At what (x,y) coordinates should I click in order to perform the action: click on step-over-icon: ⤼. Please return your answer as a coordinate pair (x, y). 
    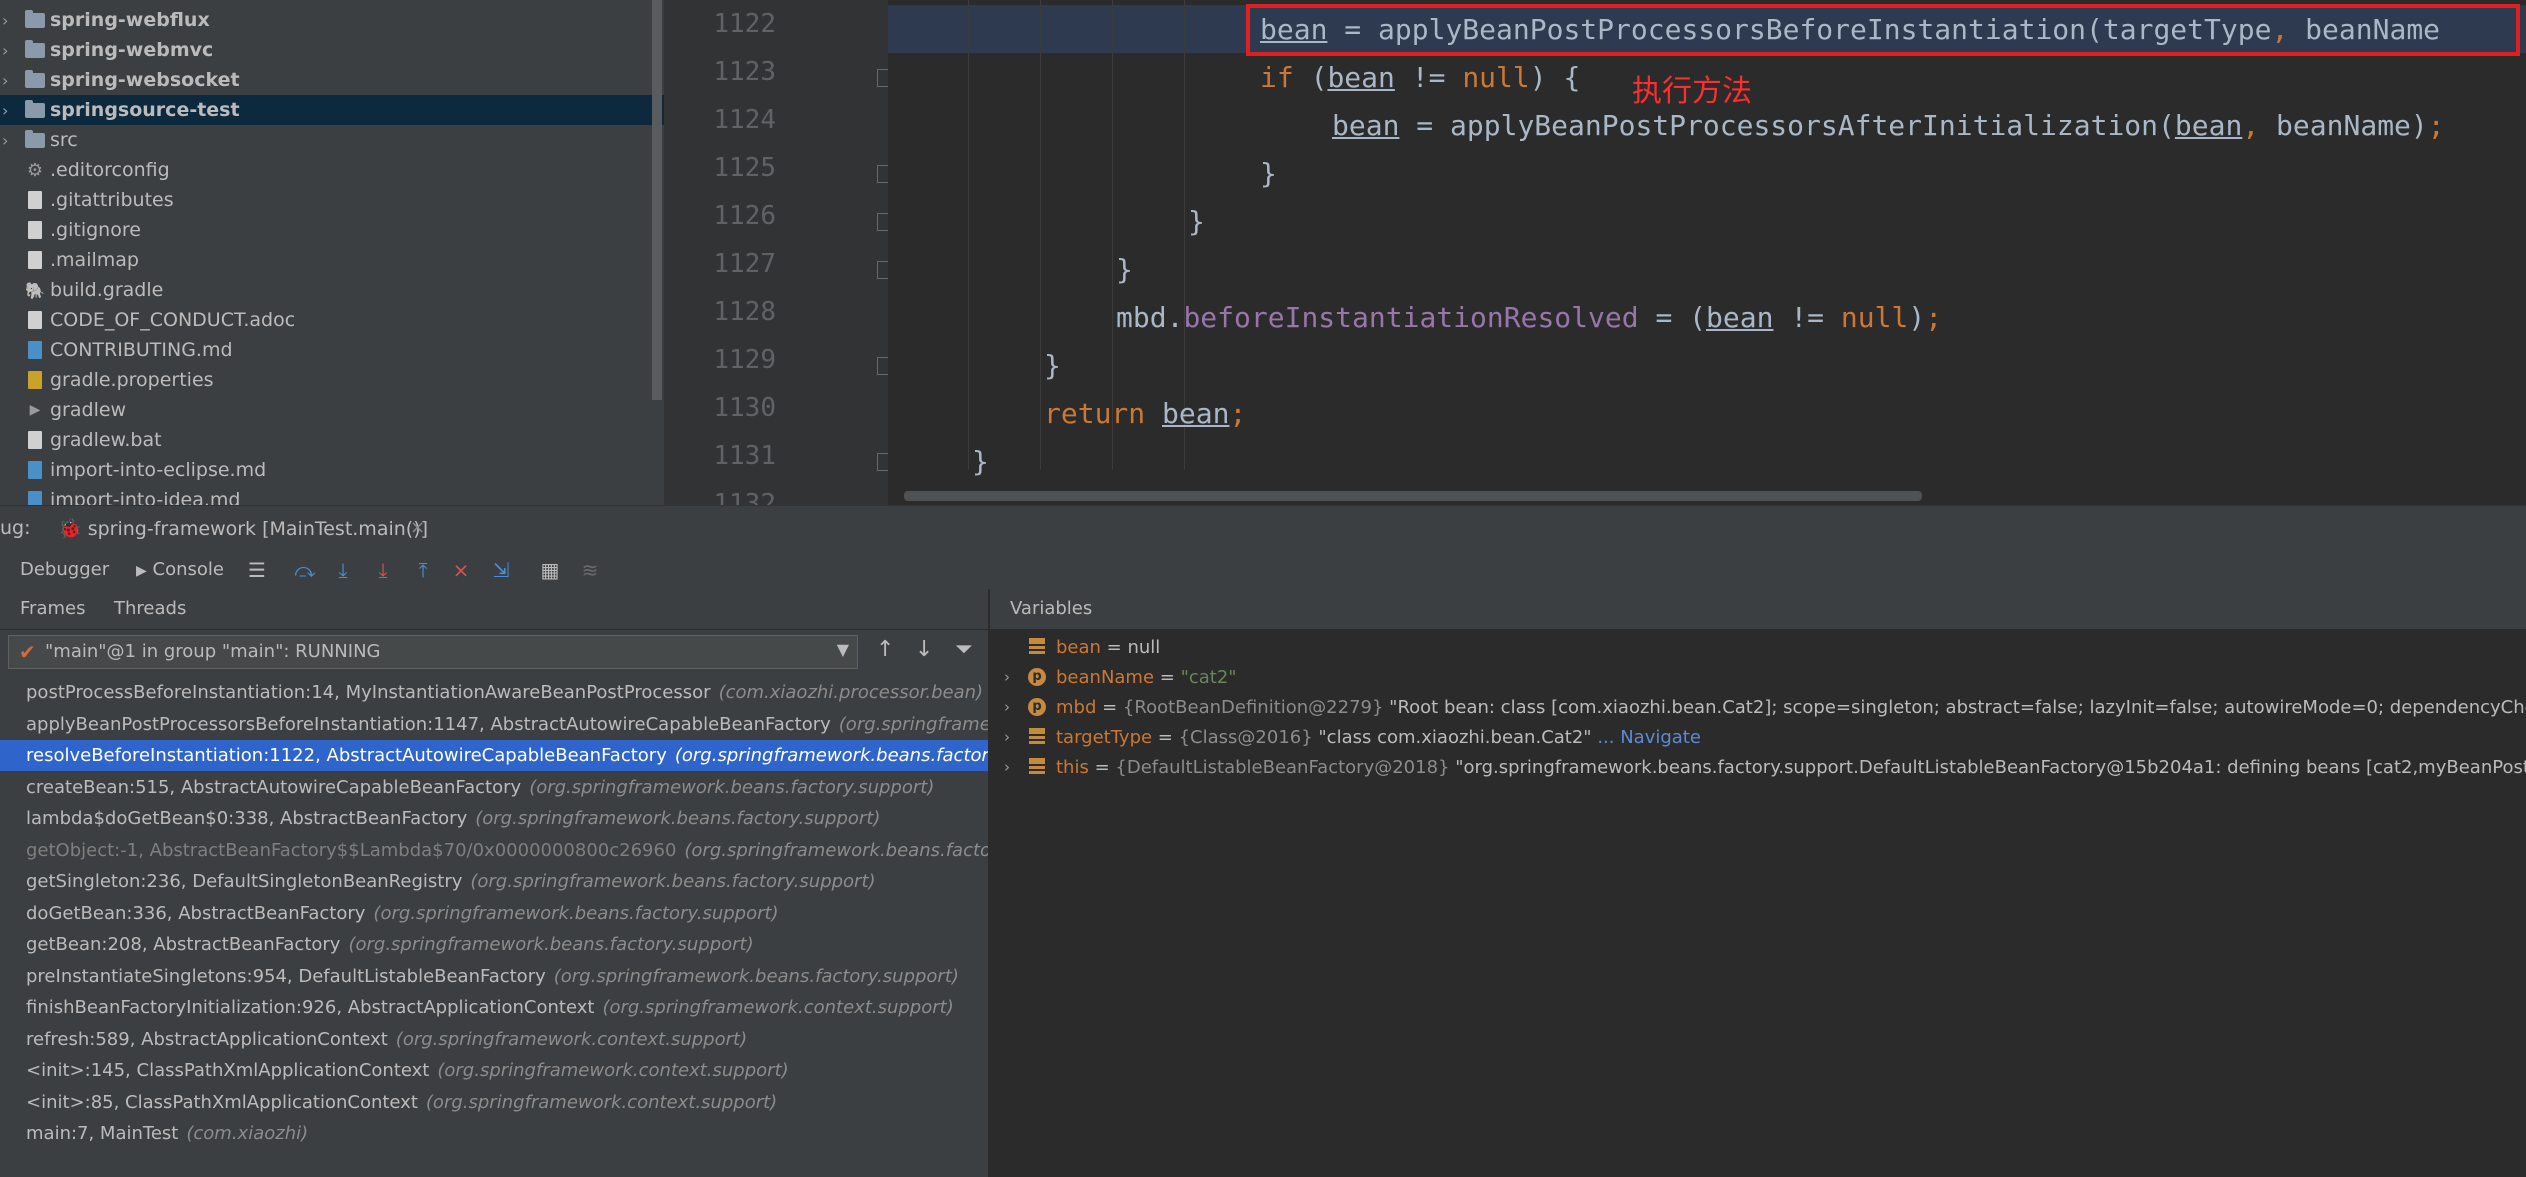
    Looking at the image, I should click on (305, 570).